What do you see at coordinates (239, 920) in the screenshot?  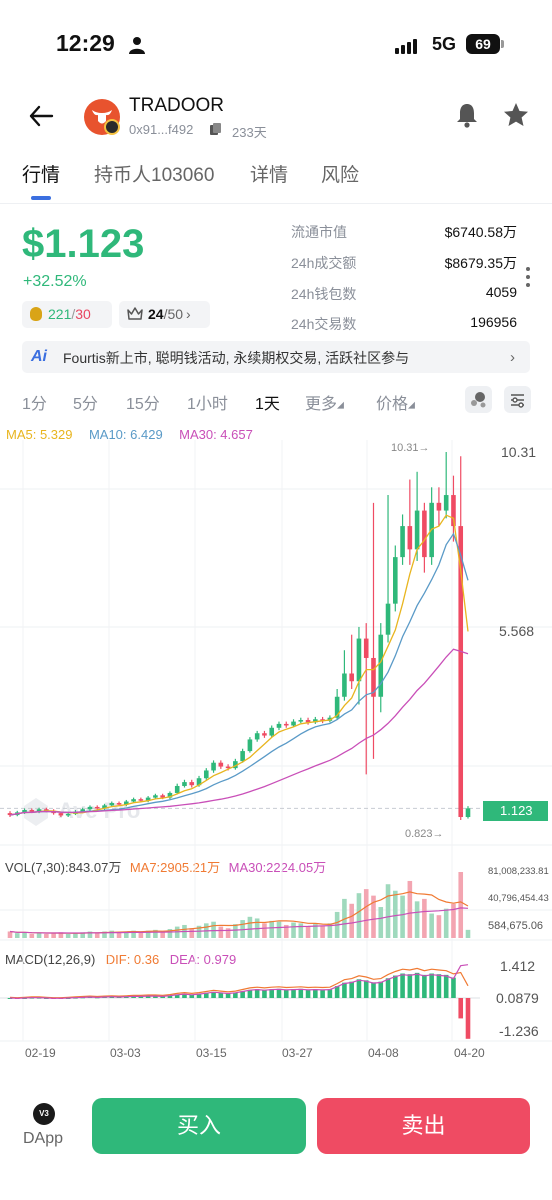 I see `vol-ma30-line` at bounding box center [239, 920].